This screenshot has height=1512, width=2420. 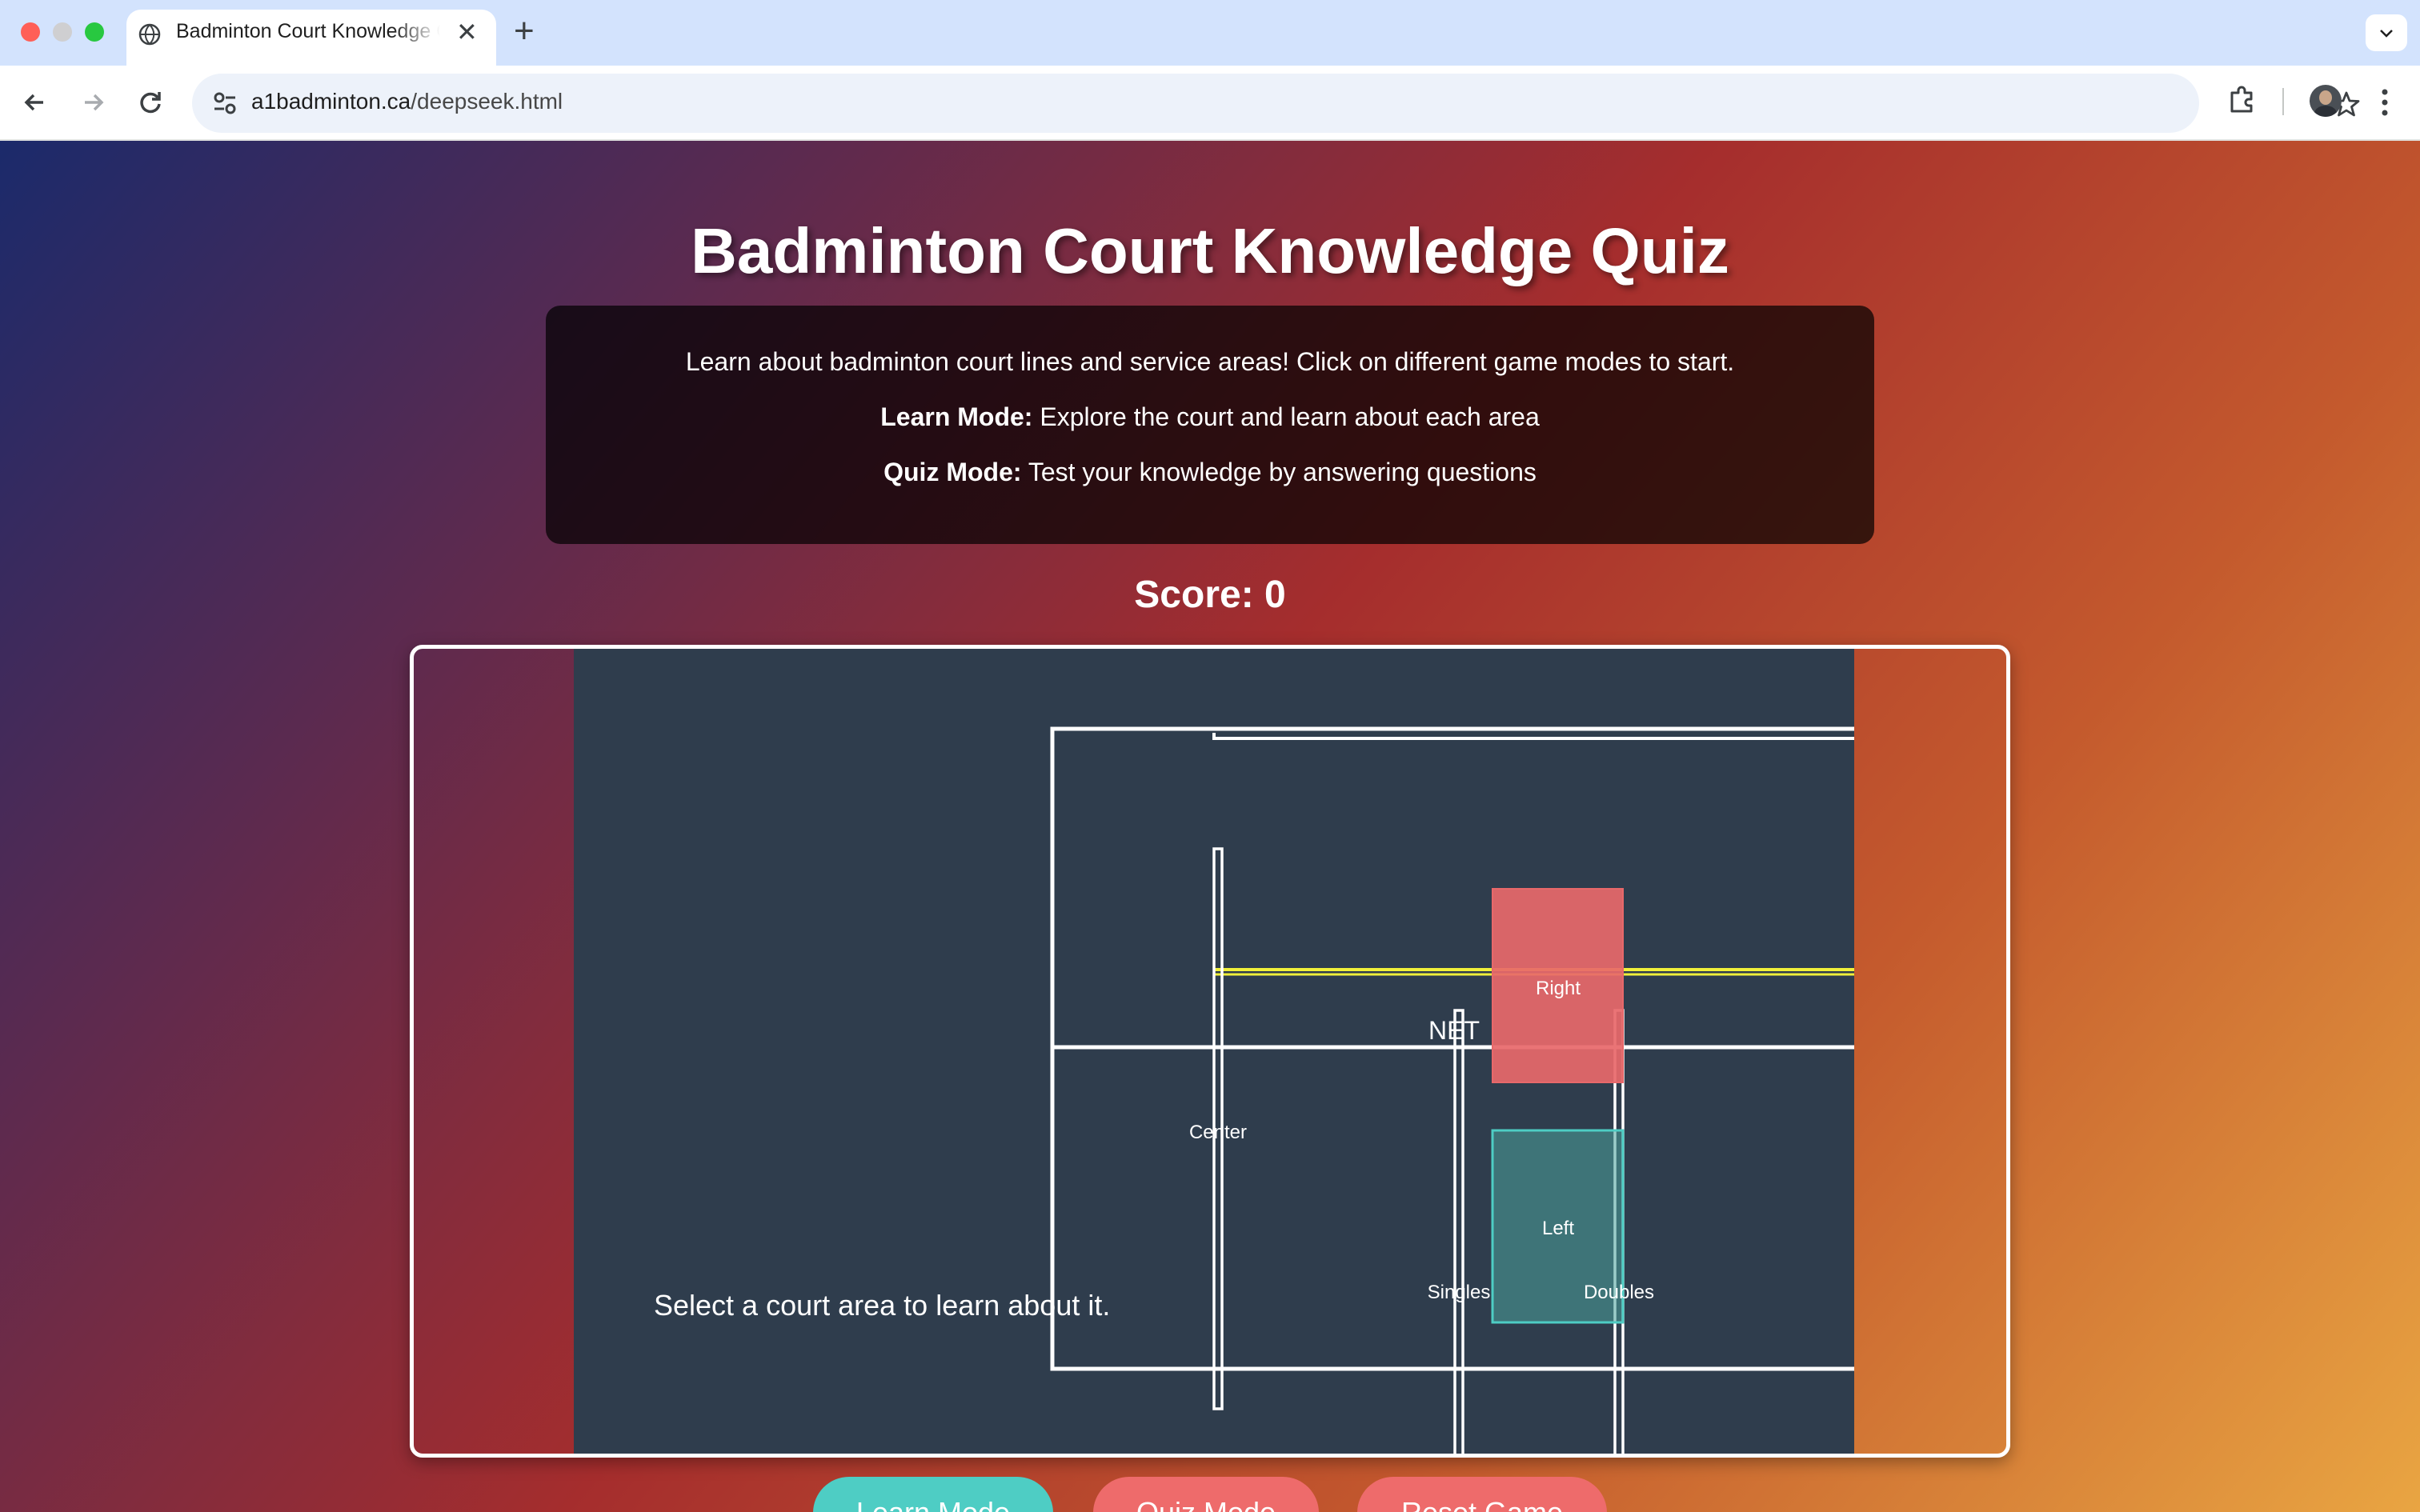 I want to click on reset-game-button: Reset Game, so click(x=1482, y=1494).